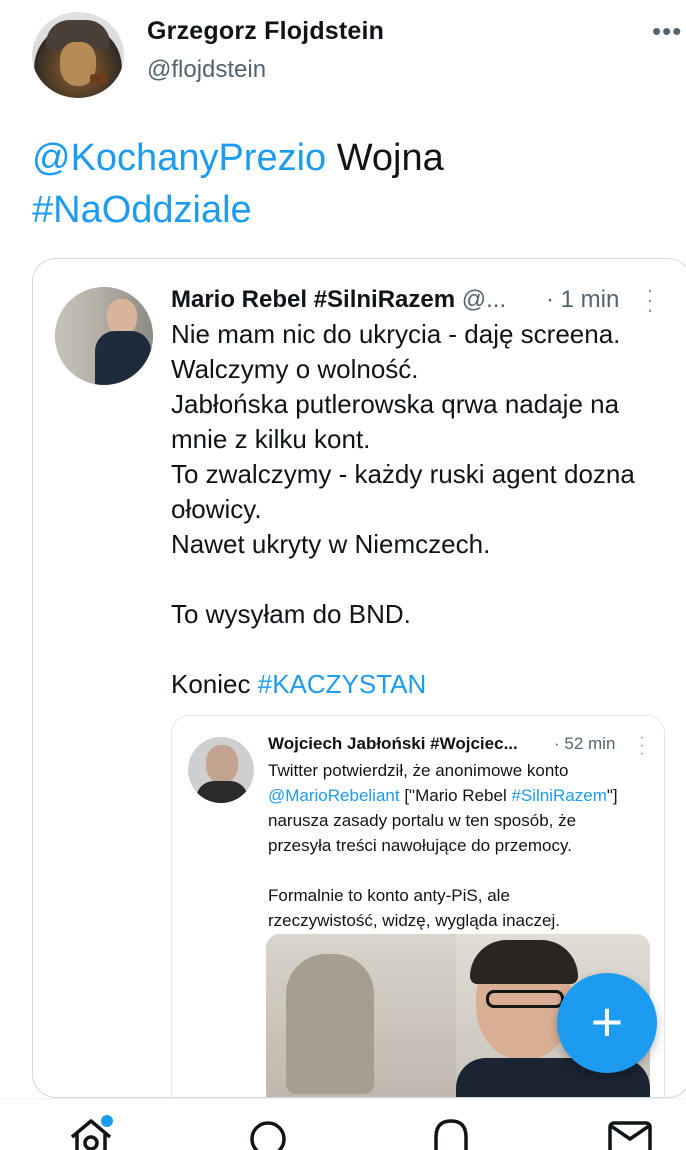 The image size is (686, 1150). I want to click on compose-plus-icon: +, so click(607, 1021).